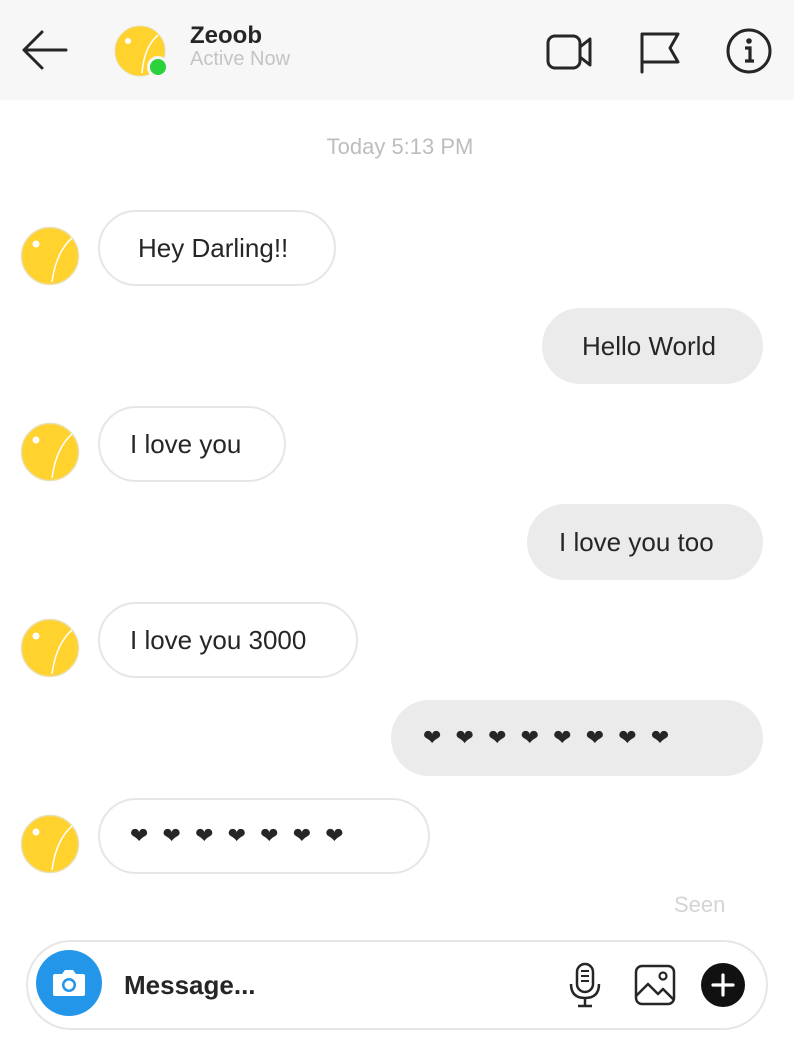 The width and height of the screenshot is (794, 1056). Describe the element at coordinates (240, 59) in the screenshot. I see `contact-status: Active Now` at that location.